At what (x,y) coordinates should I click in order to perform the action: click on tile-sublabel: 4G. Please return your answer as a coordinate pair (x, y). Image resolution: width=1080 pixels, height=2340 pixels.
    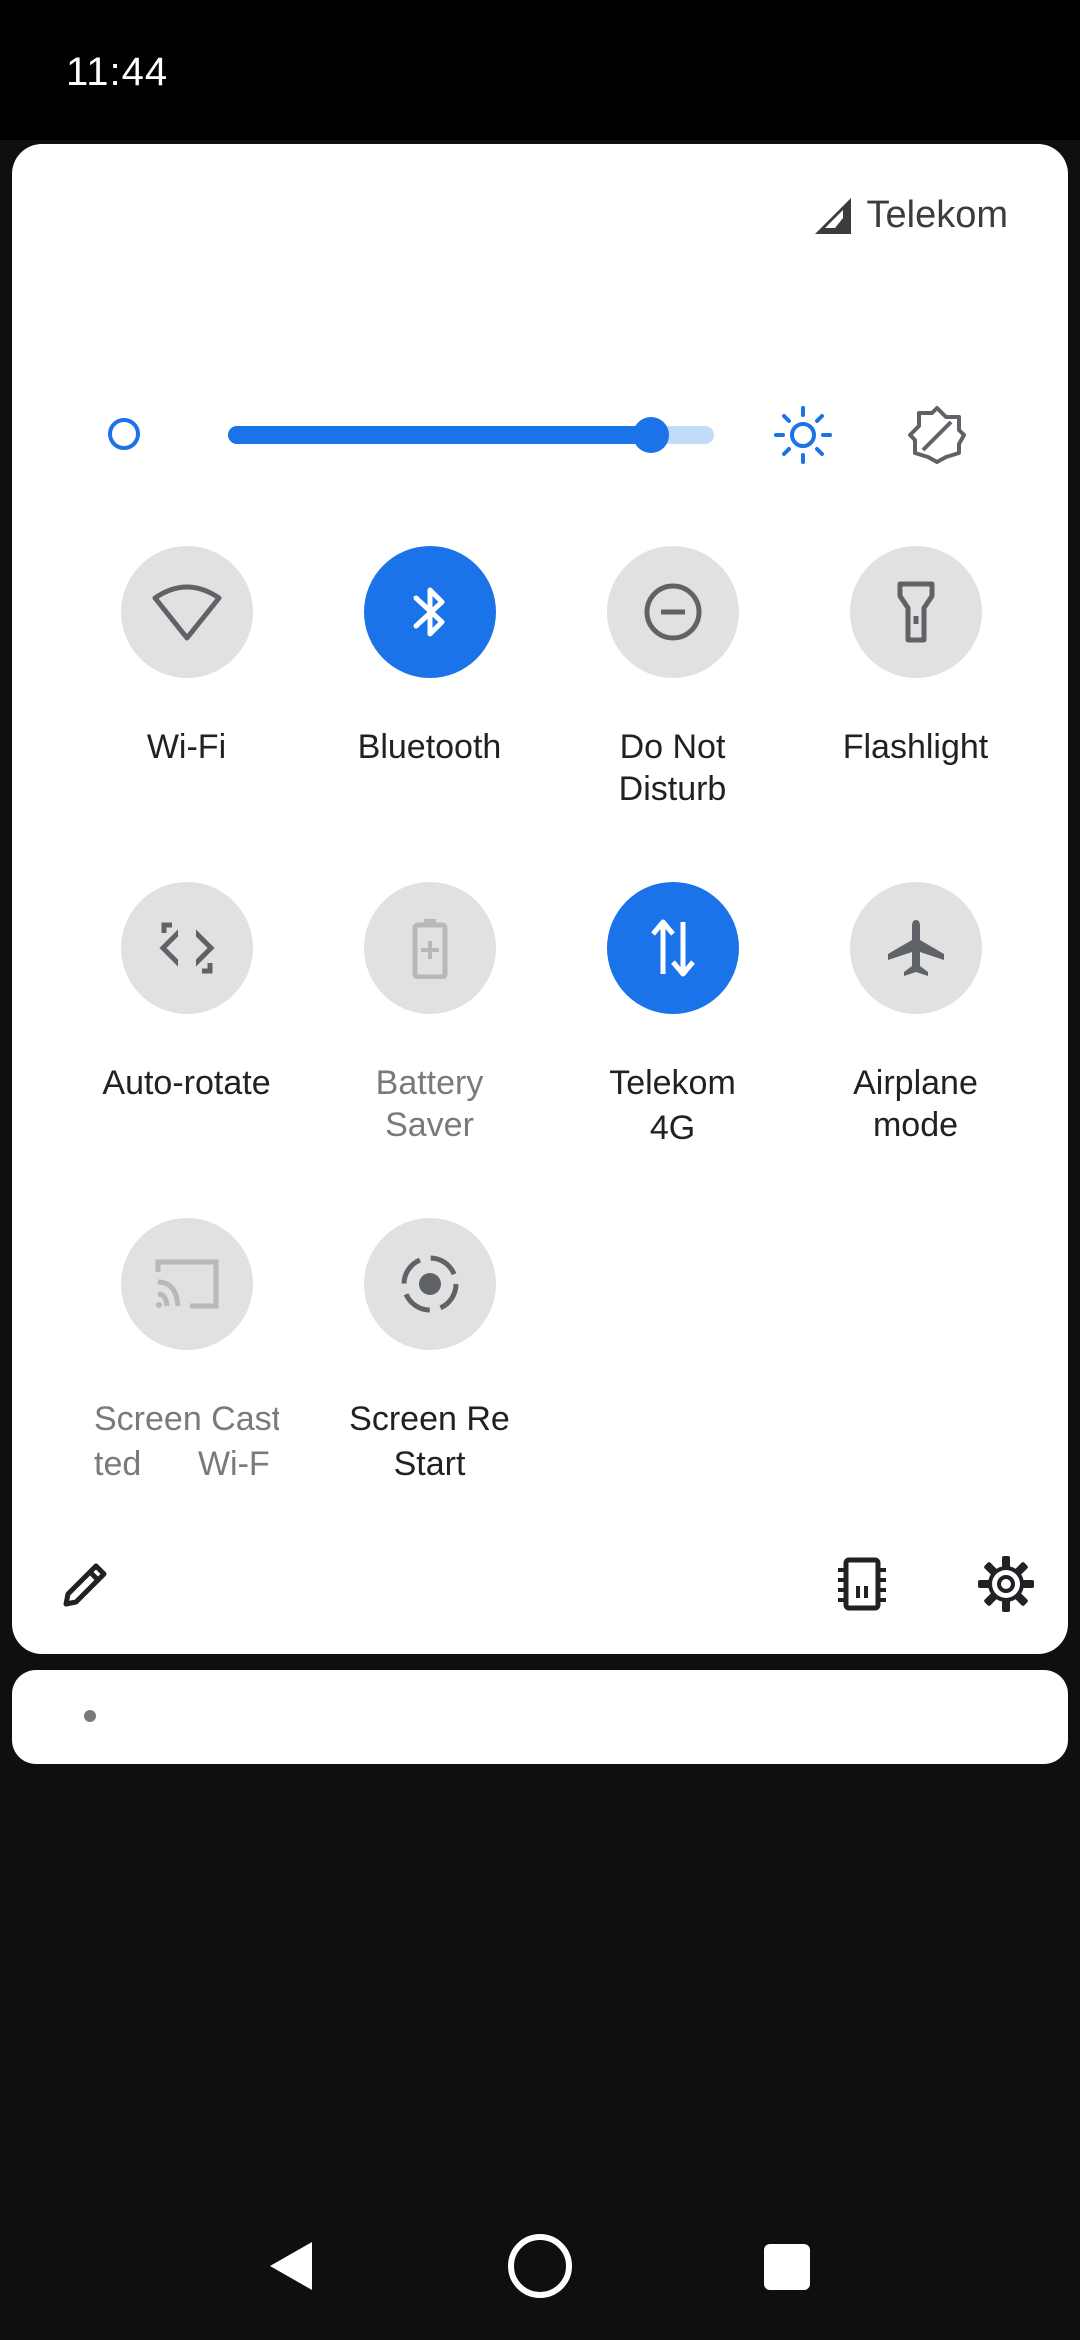
    Looking at the image, I should click on (672, 1128).